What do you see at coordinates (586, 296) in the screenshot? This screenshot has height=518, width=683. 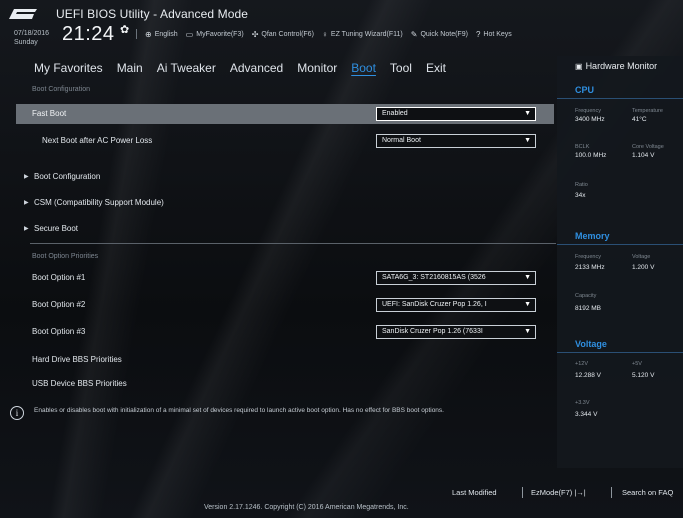 I see `memory-capacity-label: Capacity` at bounding box center [586, 296].